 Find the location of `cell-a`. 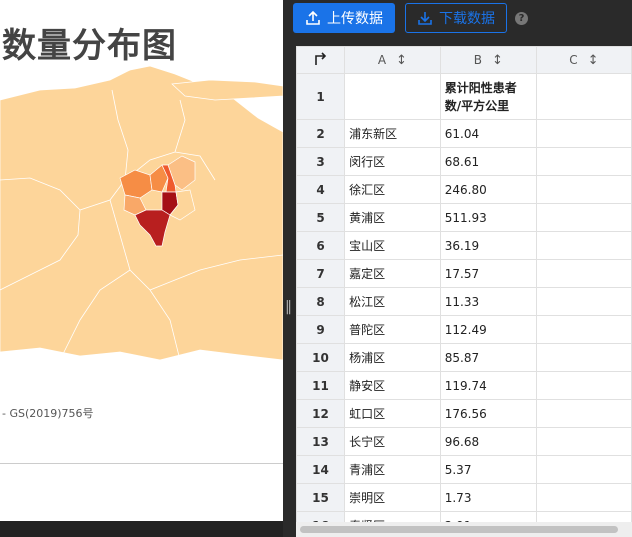

cell-a is located at coordinates (392, 96).